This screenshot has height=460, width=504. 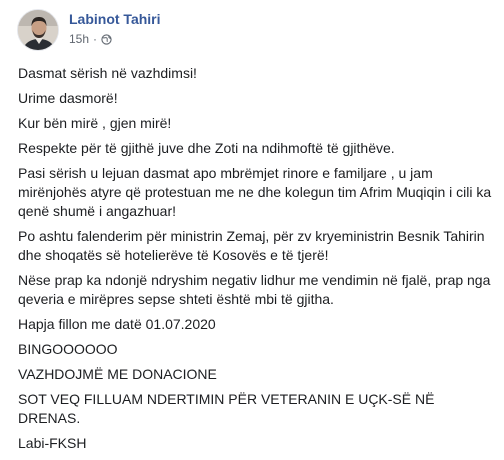 What do you see at coordinates (52, 443) in the screenshot?
I see `post-paragraph: Labi-FKSH` at bounding box center [52, 443].